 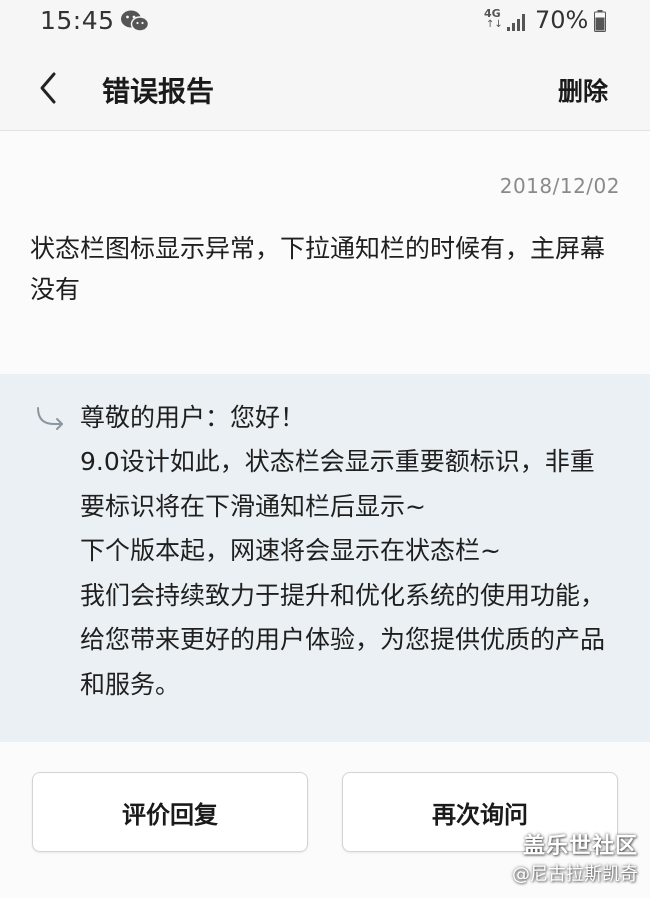 What do you see at coordinates (559, 186) in the screenshot?
I see `report-date: 2018/12/02` at bounding box center [559, 186].